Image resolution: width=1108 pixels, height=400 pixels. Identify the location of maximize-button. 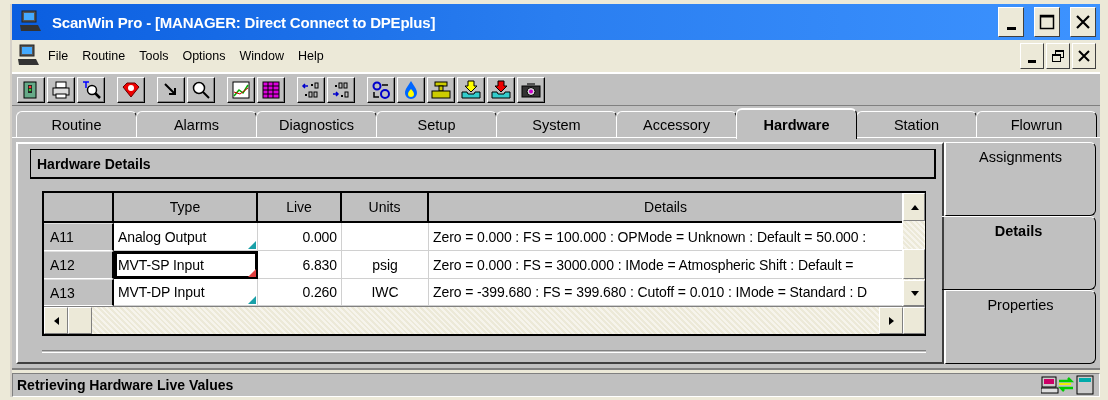
(1047, 22).